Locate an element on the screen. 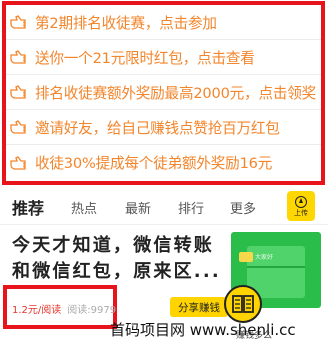 The width and height of the screenshot is (328, 342). chip-shape is located at coordinates (246, 257).